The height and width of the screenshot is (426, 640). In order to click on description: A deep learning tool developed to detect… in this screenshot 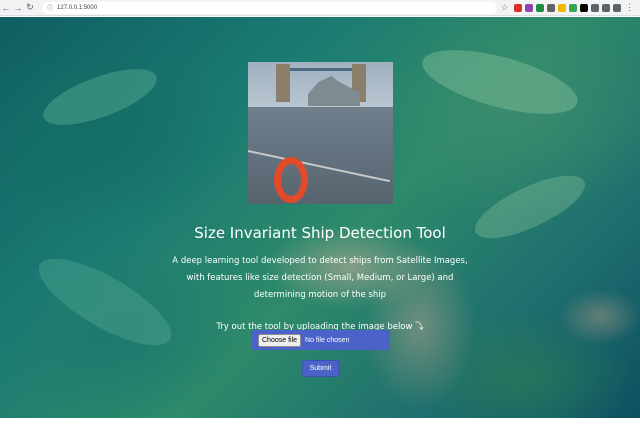, I will do `click(320, 278)`.